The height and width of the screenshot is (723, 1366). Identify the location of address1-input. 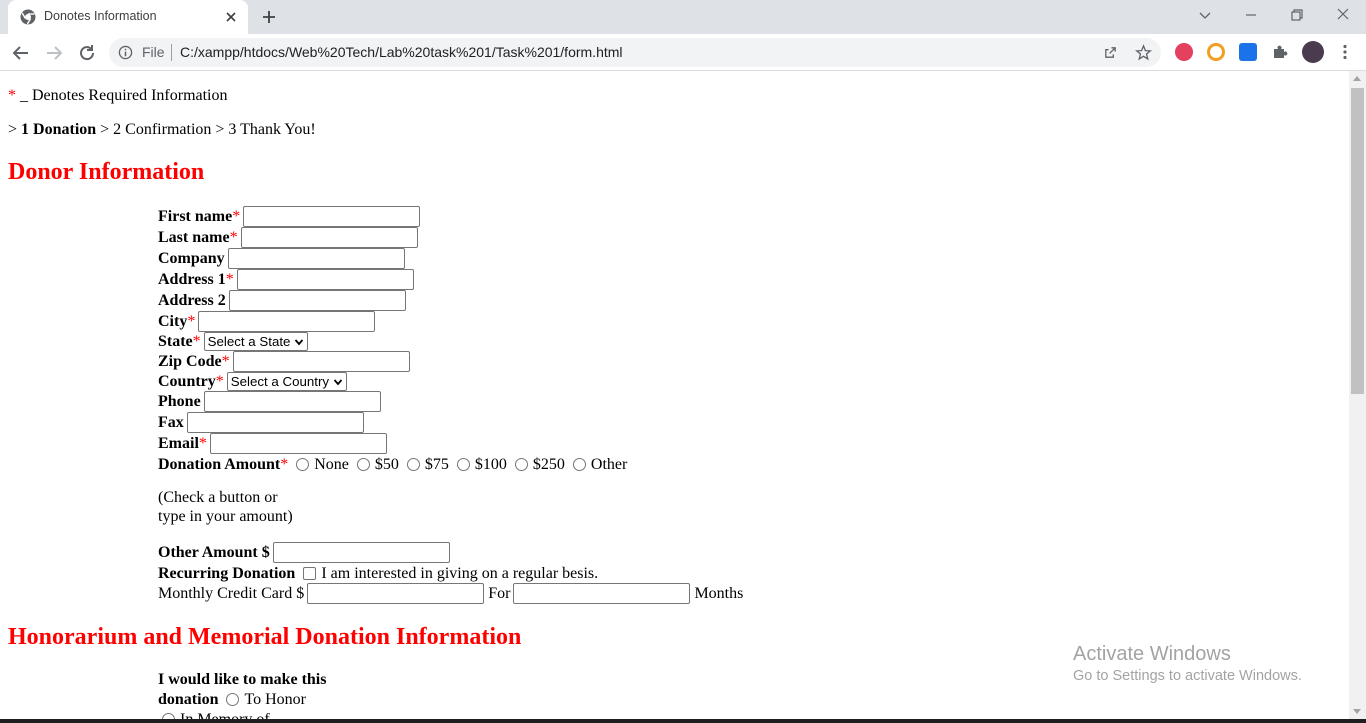
(325, 279).